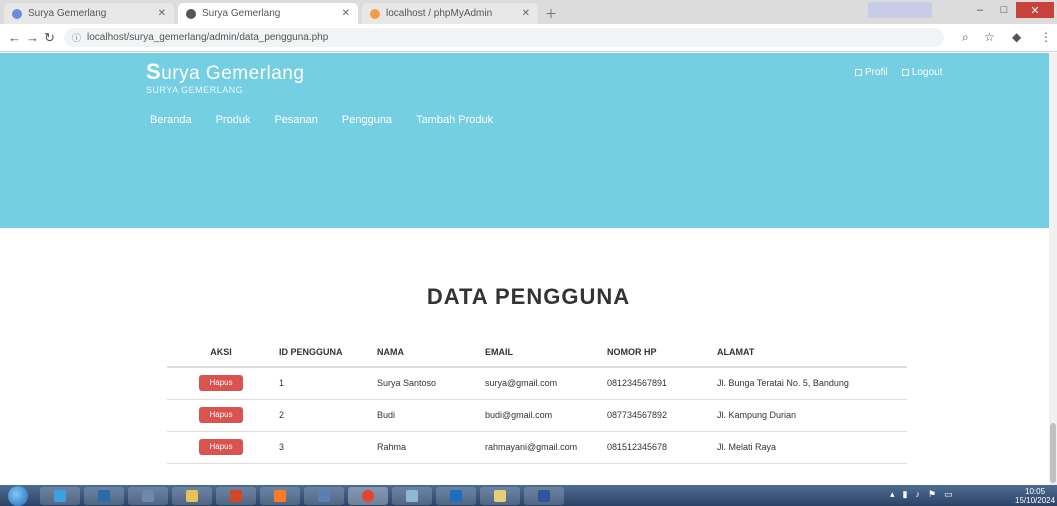  I want to click on cell-id: 3, so click(324, 447).